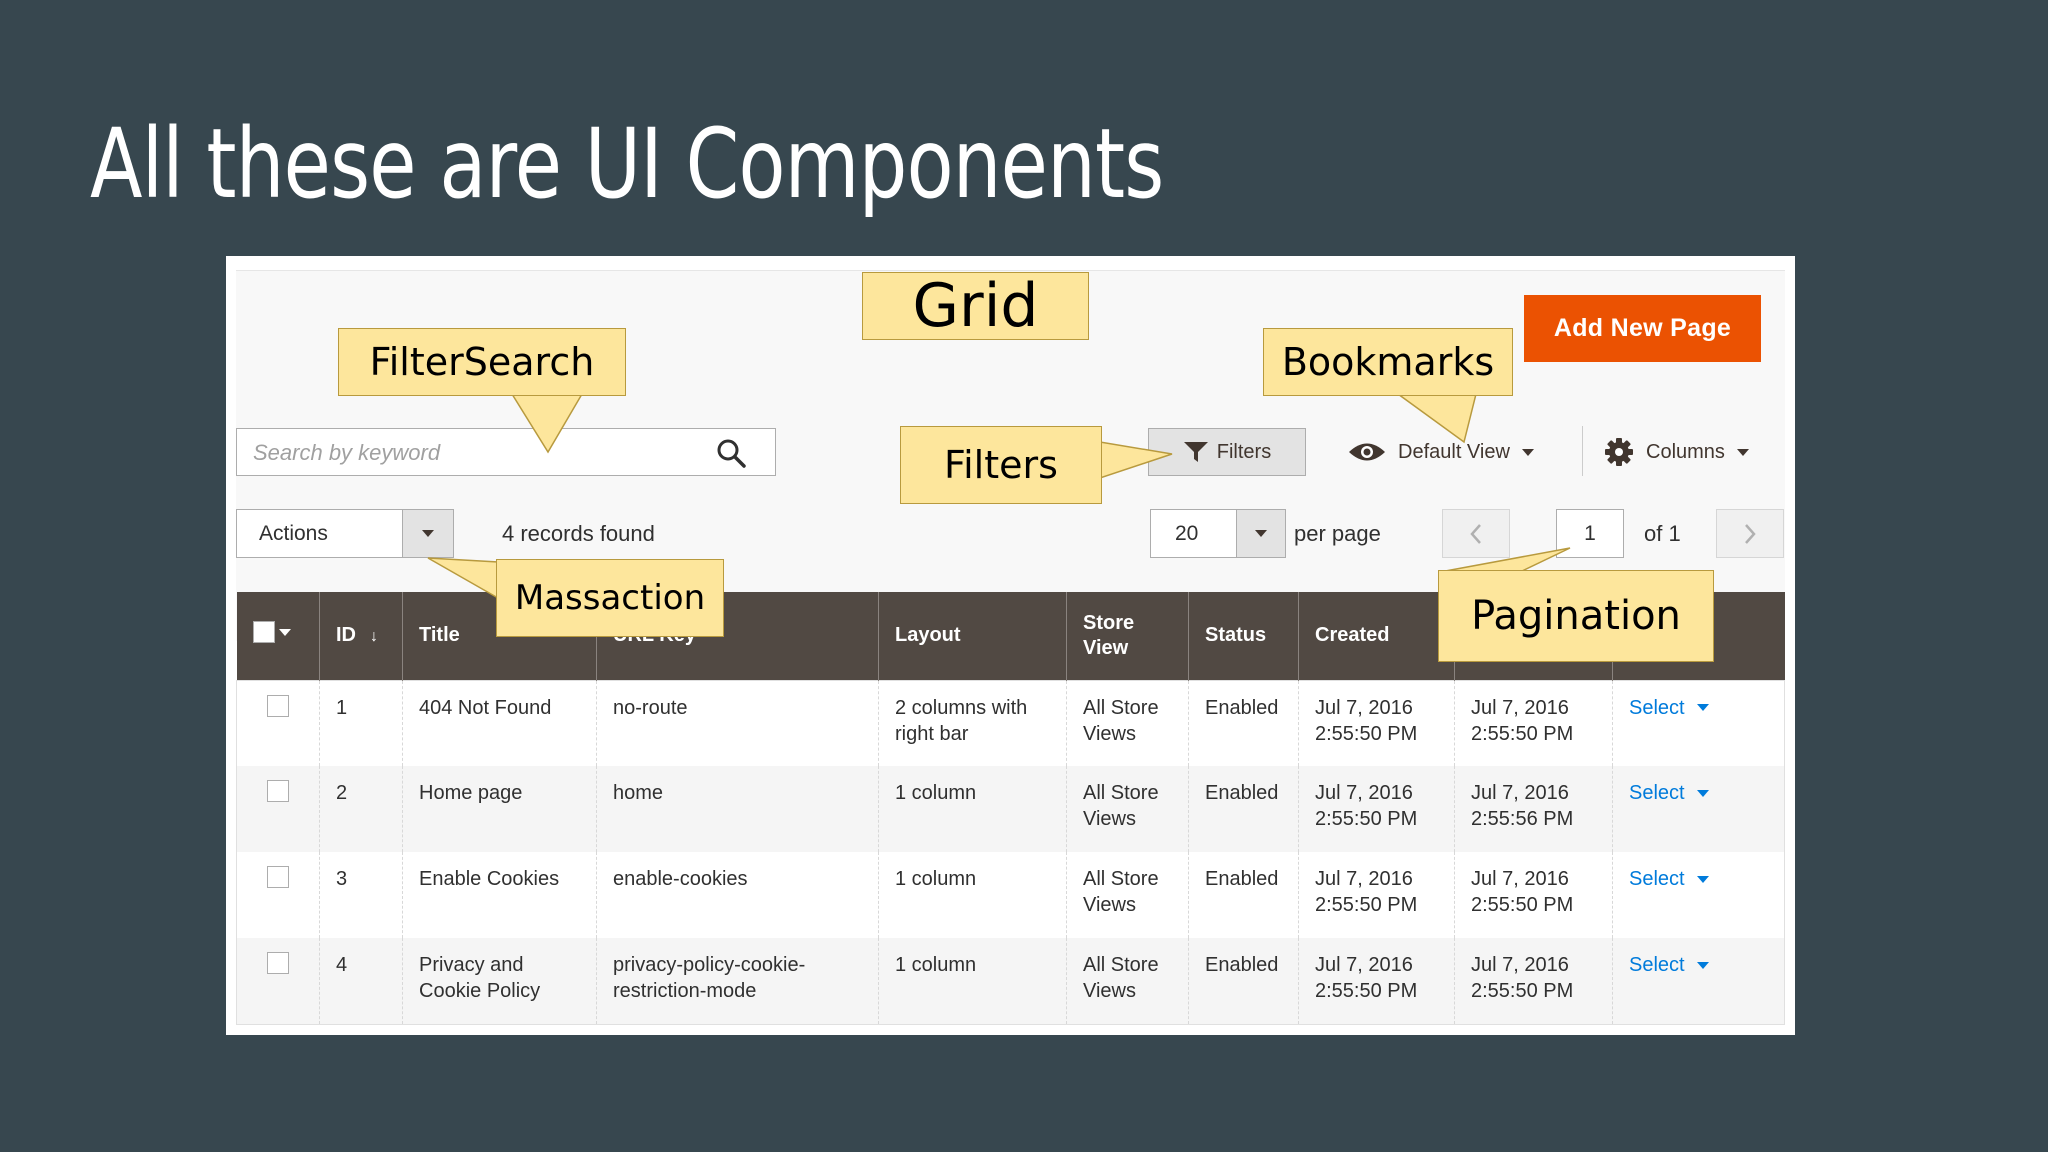 The image size is (2048, 1152). I want to click on per-page-value: 20, so click(1187, 533).